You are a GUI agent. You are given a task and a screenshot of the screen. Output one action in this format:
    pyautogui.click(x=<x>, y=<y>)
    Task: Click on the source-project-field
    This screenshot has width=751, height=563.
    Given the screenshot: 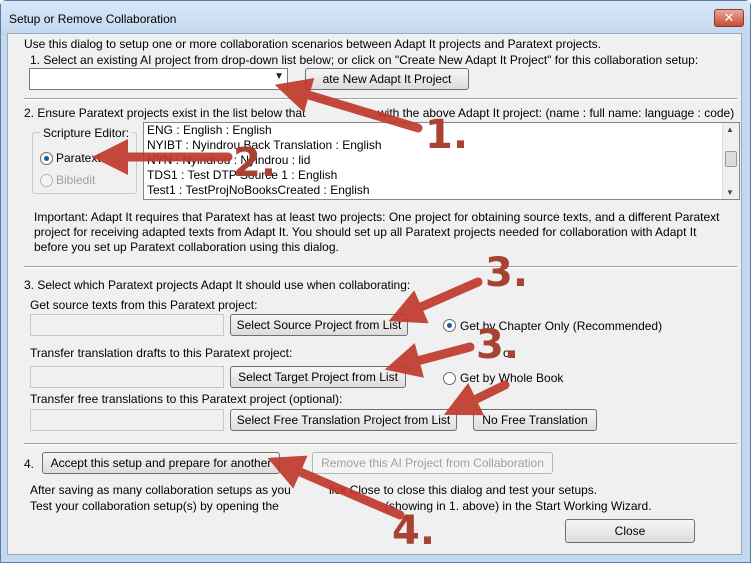 What is the action you would take?
    pyautogui.click(x=127, y=325)
    